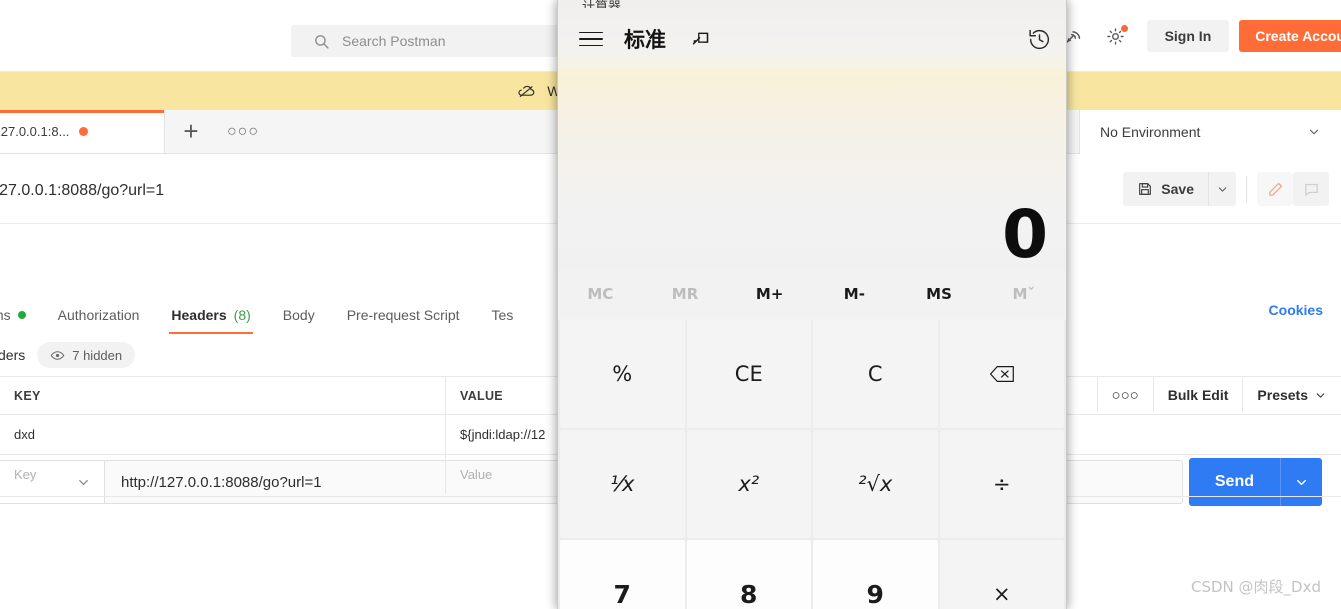 This screenshot has height=609, width=1341. Describe the element at coordinates (622, 484) in the screenshot. I see `reciprocal-button: ¹⁄x` at that location.